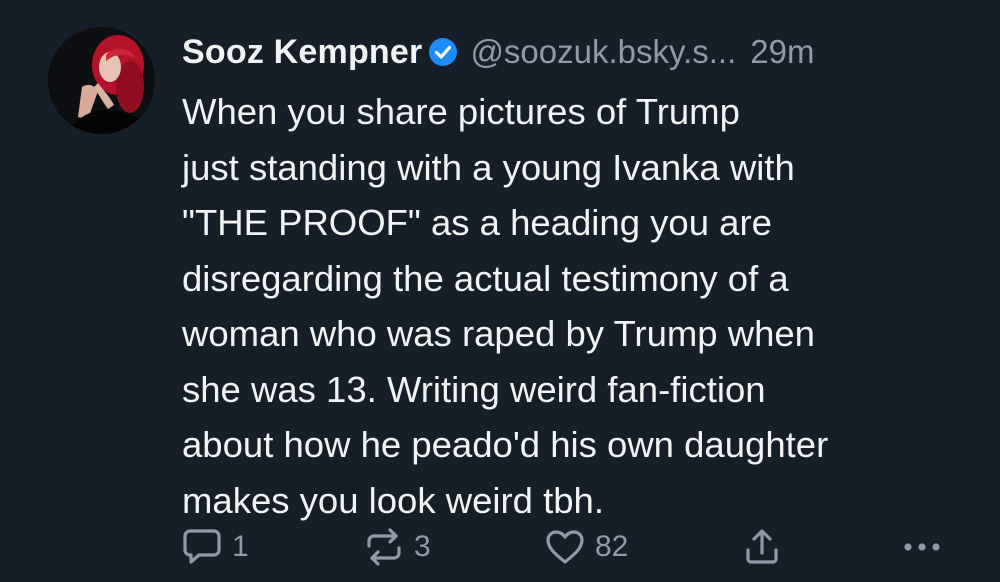 The width and height of the screenshot is (1000, 582). What do you see at coordinates (782, 52) in the screenshot?
I see `post-timestamp: 29m` at bounding box center [782, 52].